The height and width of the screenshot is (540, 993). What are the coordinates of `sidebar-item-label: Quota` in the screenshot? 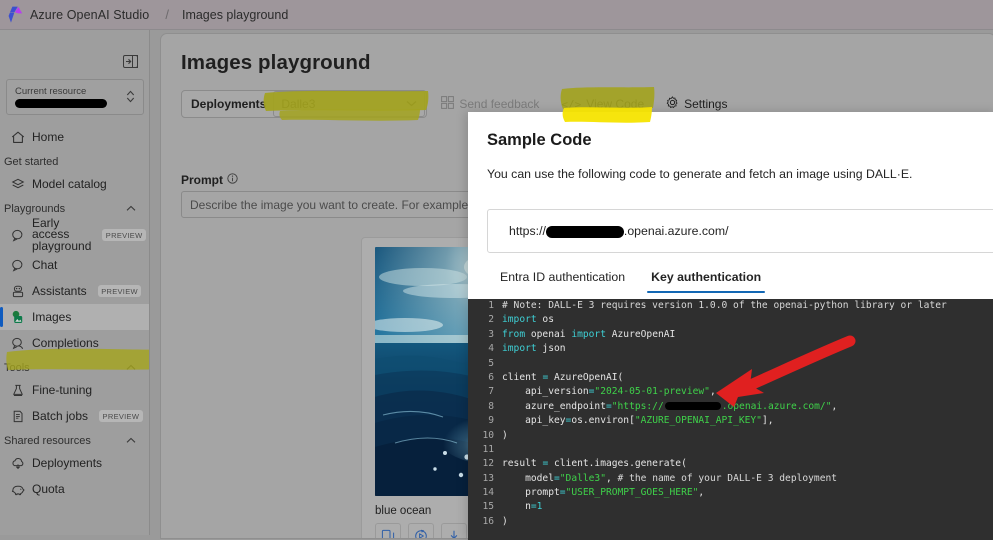 It's located at (48, 488).